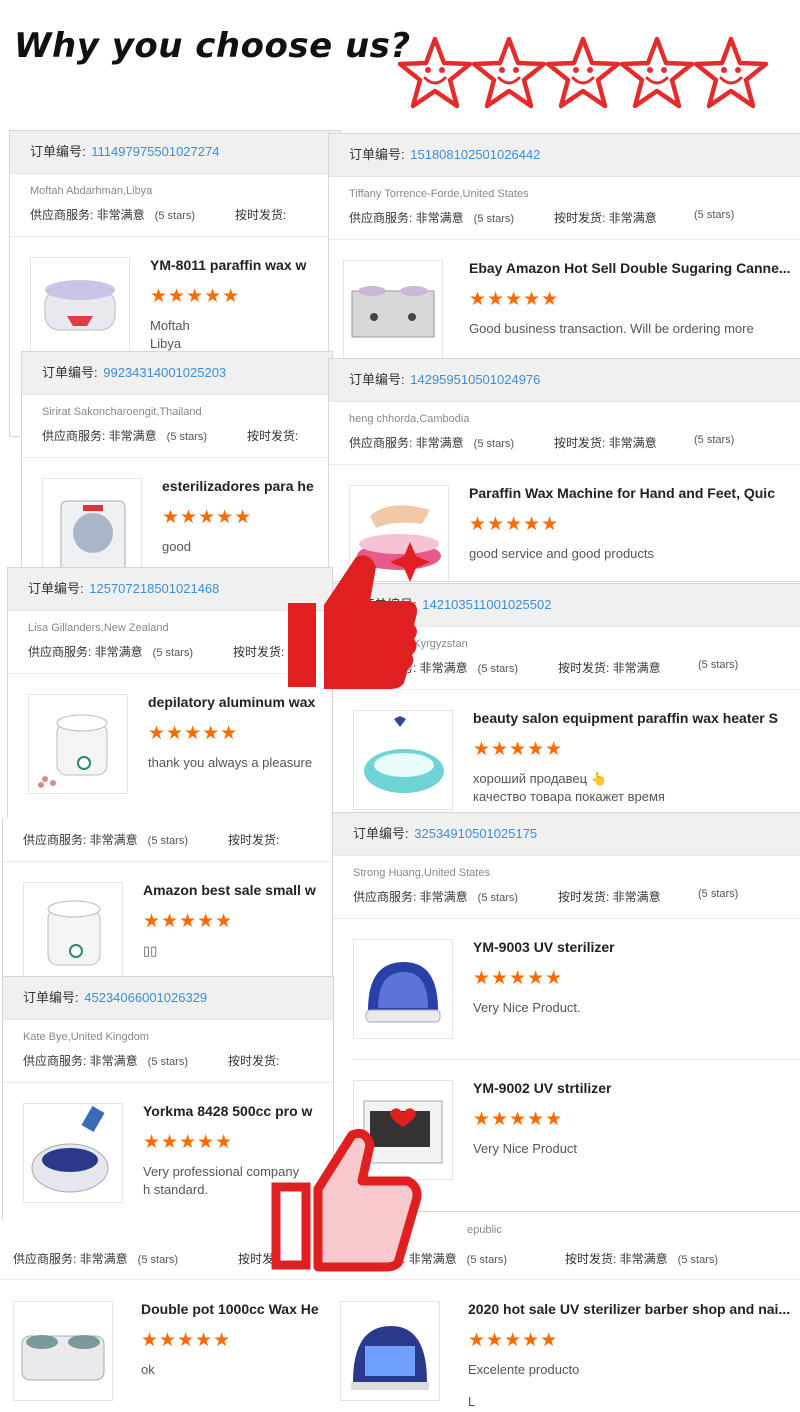 Image resolution: width=800 pixels, height=1412 pixels. Describe the element at coordinates (564, 380) in the screenshot. I see `order-header: 订单编号: 142959510501024976` at that location.